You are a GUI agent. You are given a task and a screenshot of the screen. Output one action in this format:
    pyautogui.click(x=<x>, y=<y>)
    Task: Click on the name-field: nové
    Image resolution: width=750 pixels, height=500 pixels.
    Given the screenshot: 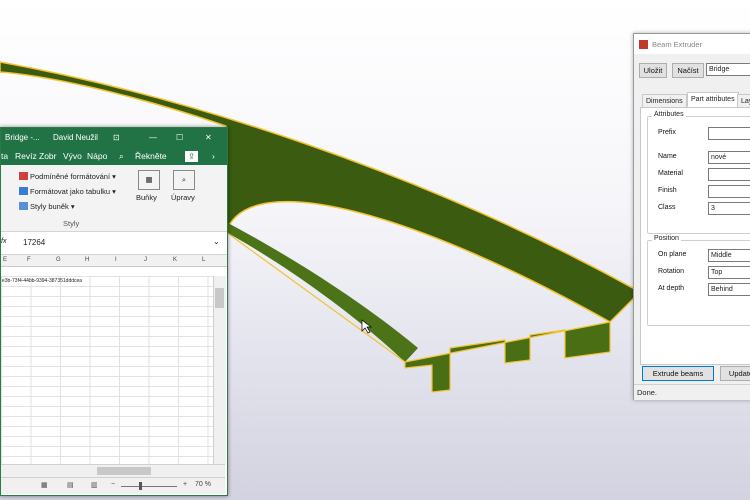 What is the action you would take?
    pyautogui.click(x=729, y=157)
    